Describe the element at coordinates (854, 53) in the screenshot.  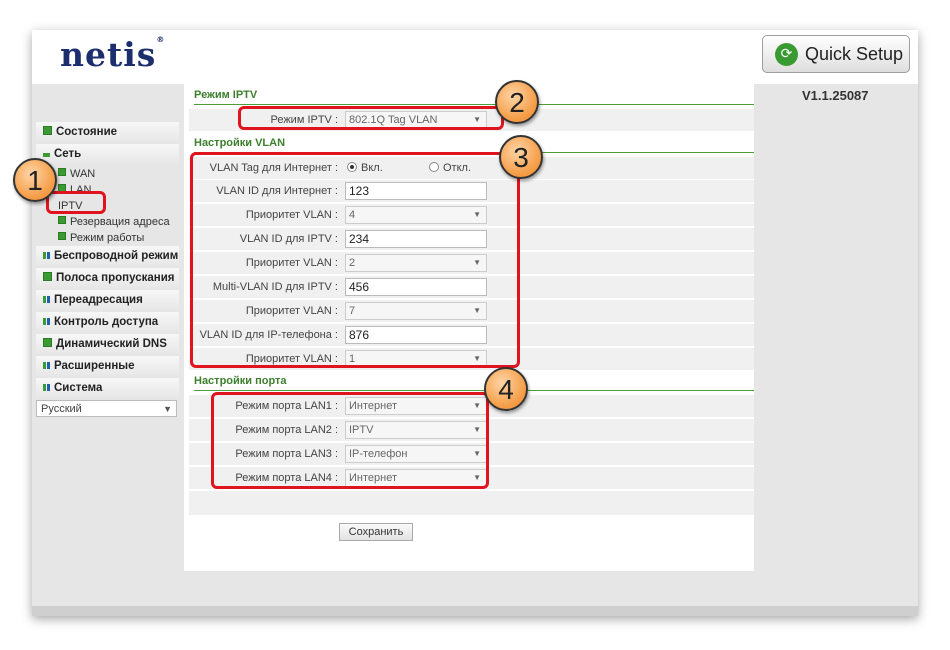
I see `quick-setup-label: Quick Setup` at that location.